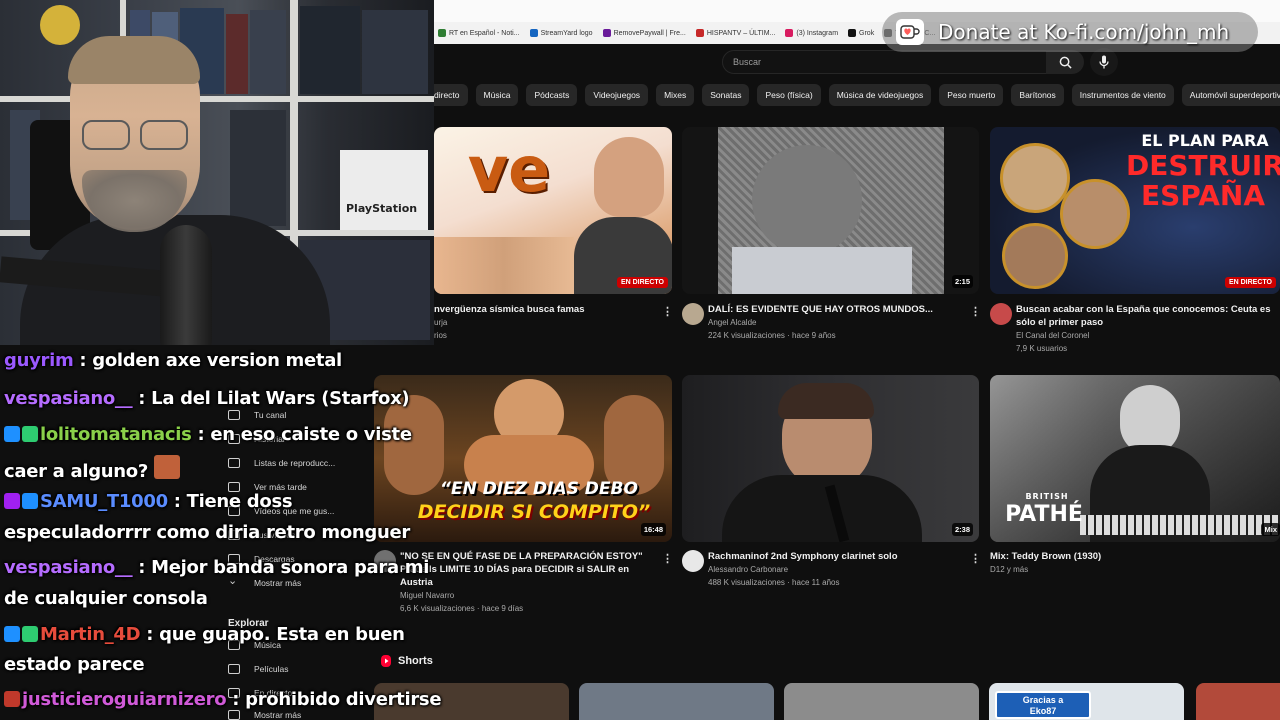 The image size is (1280, 720). What do you see at coordinates (653, 529) in the screenshot?
I see `duration-badge: 16:48` at bounding box center [653, 529].